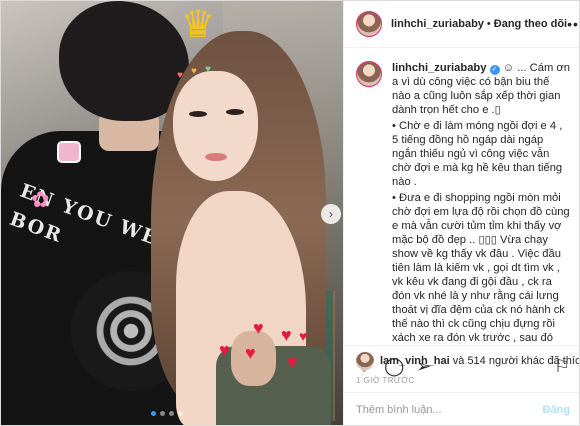 The height and width of the screenshot is (426, 580). Describe the element at coordinates (198, 25) in the screenshot. I see `crown-sticker-icon: ♛` at that location.